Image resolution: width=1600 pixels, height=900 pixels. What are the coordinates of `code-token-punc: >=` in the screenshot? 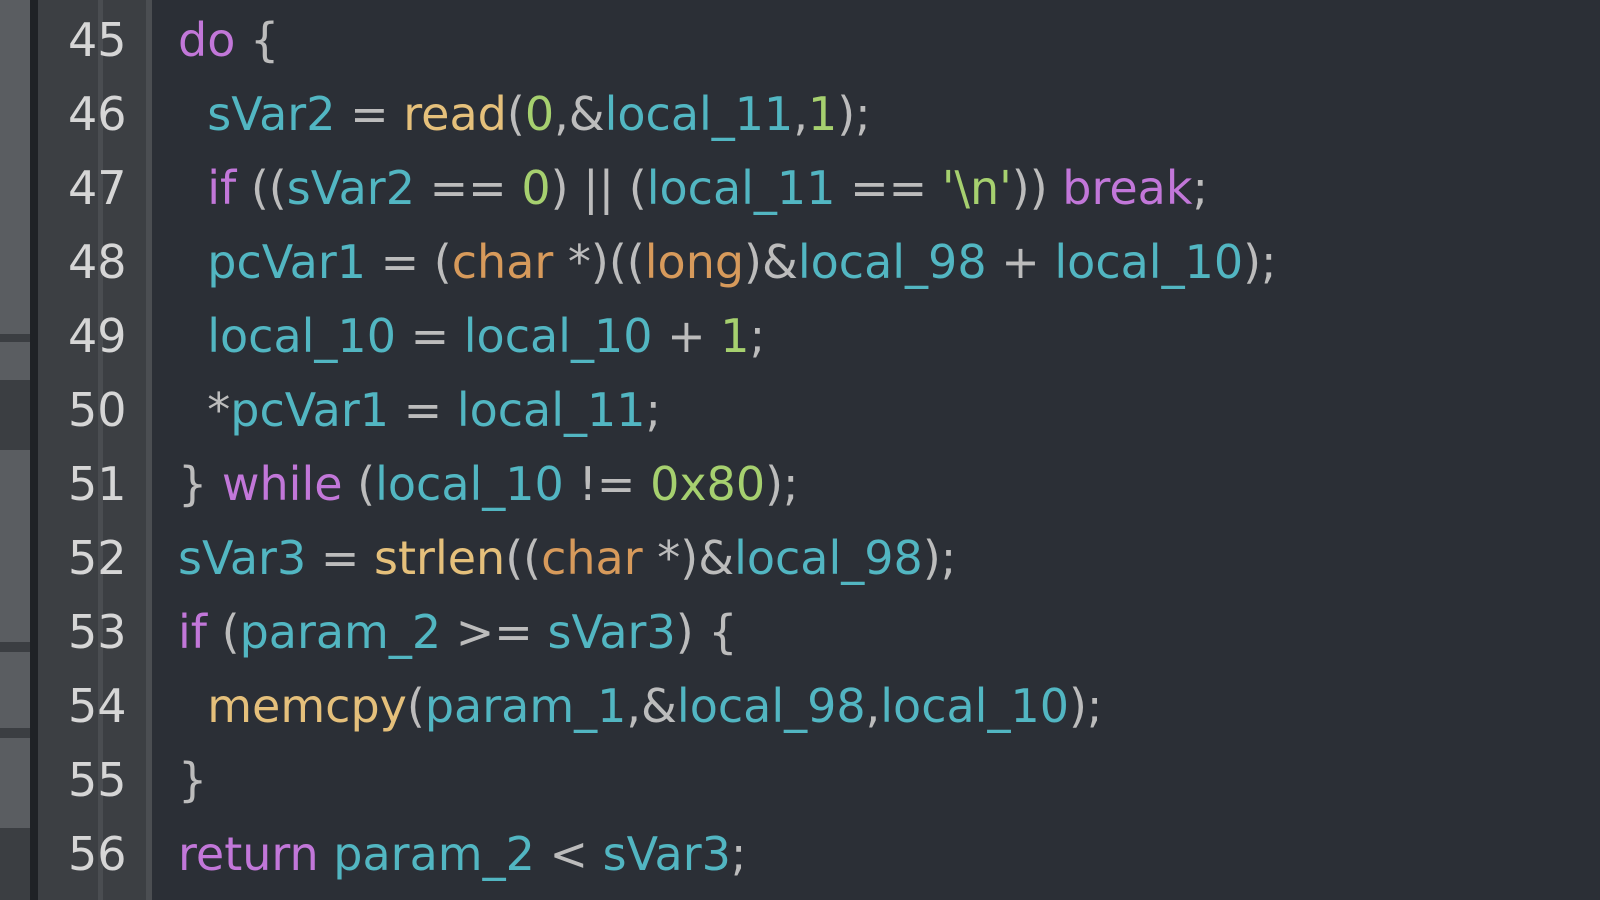 It's located at (494, 632).